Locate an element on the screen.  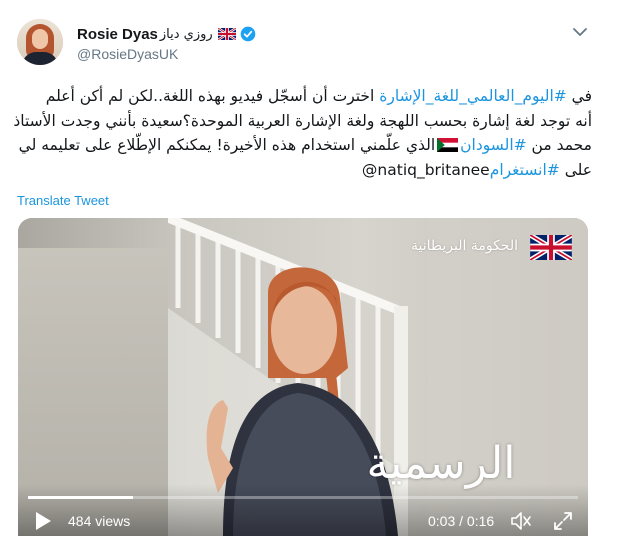
author-display-name: Rosie Dyas is located at coordinates (117, 34).